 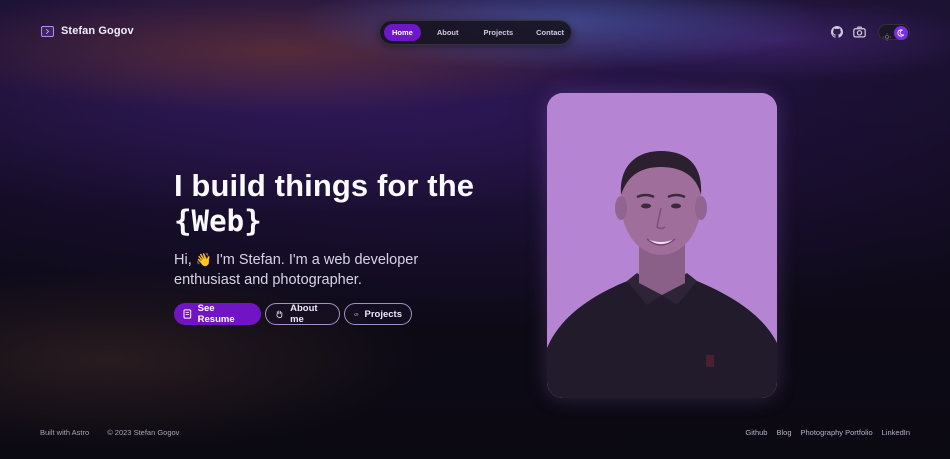 What do you see at coordinates (402, 32) in the screenshot?
I see `nav-item-home: Home` at bounding box center [402, 32].